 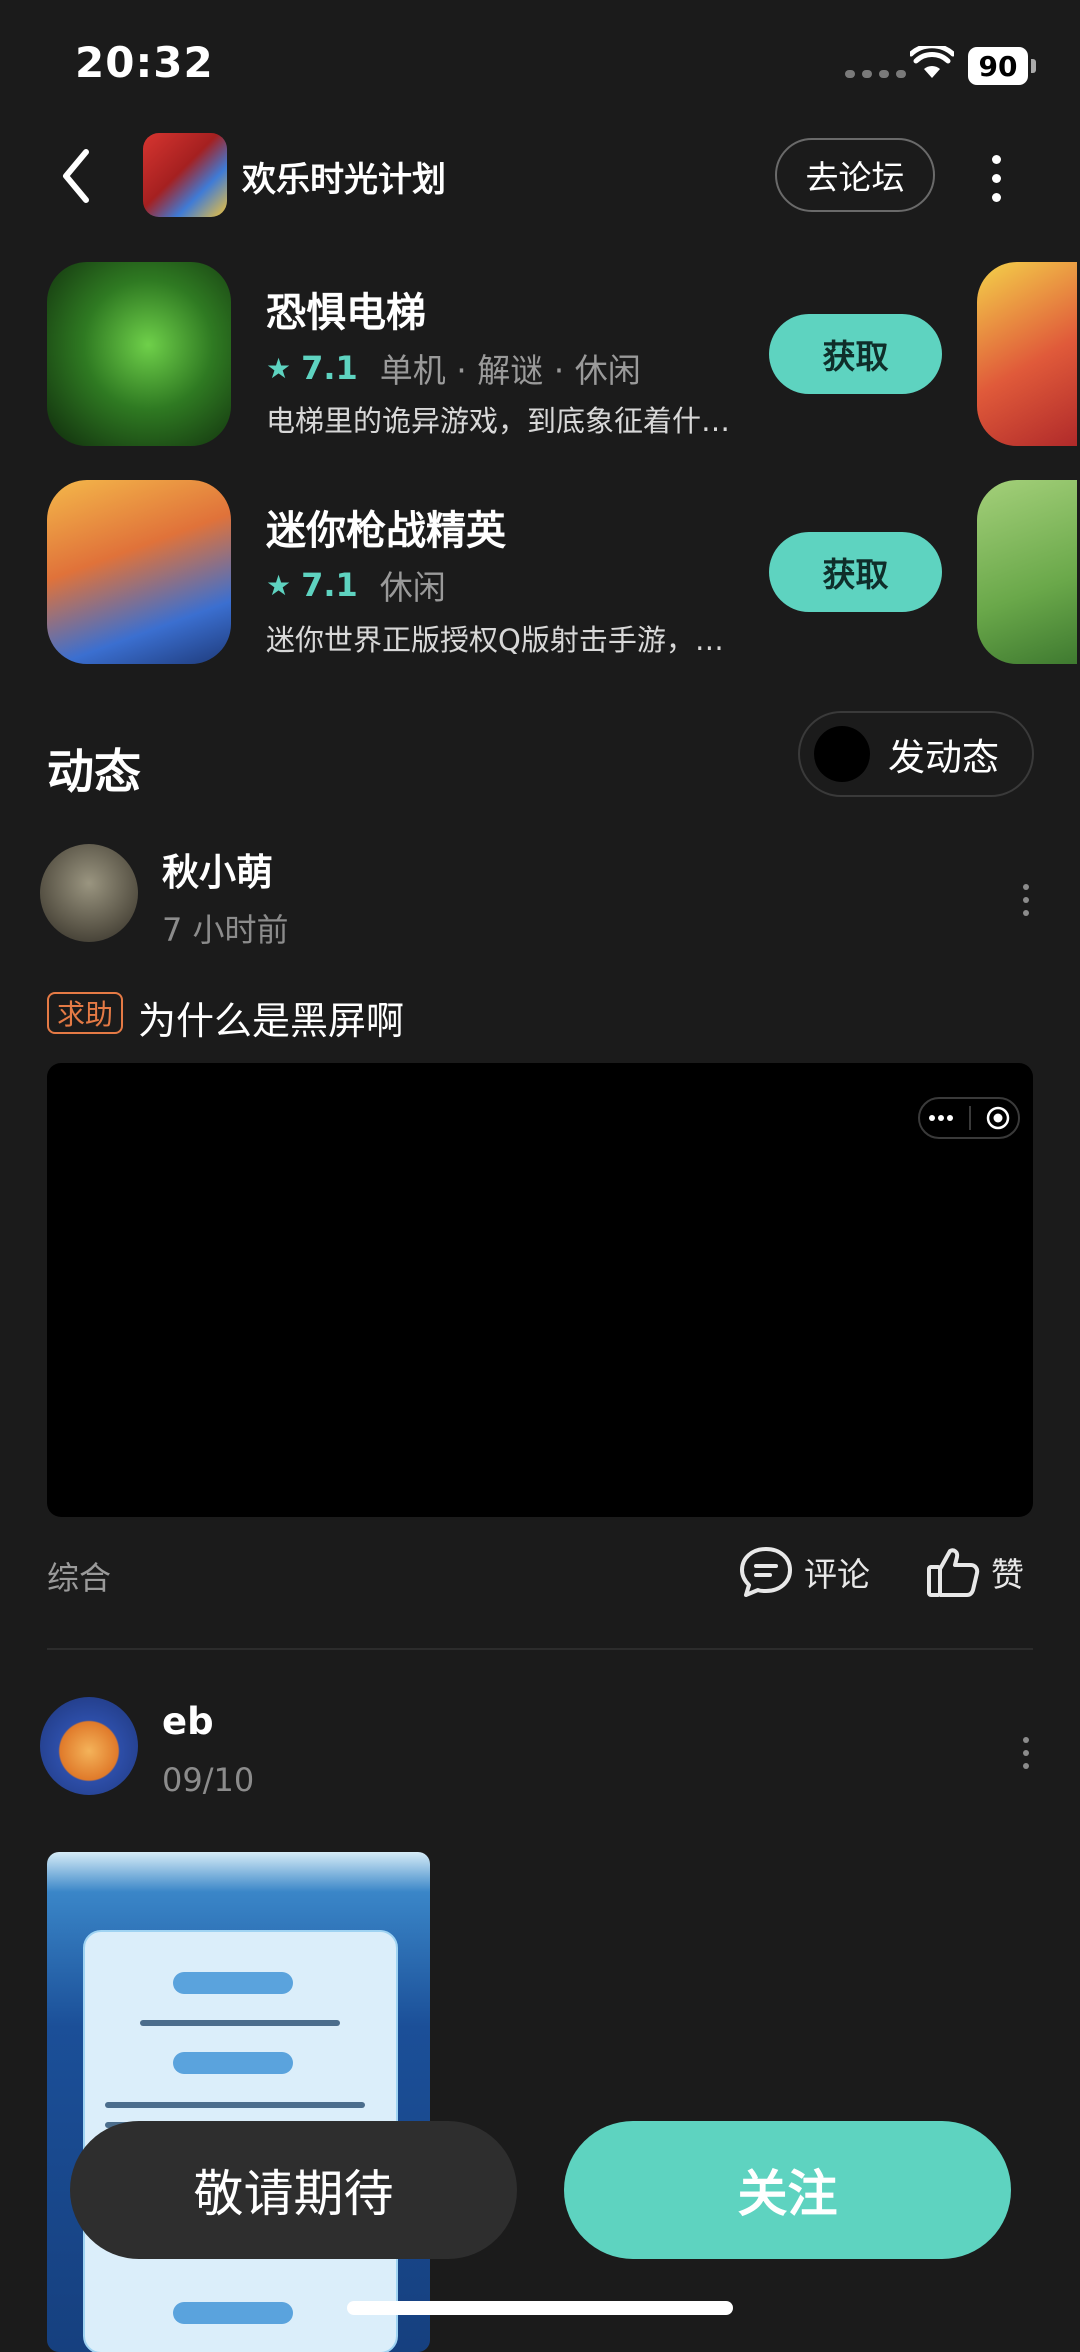 What do you see at coordinates (344, 180) in the screenshot?
I see `page-title: 欢乐时光计划` at bounding box center [344, 180].